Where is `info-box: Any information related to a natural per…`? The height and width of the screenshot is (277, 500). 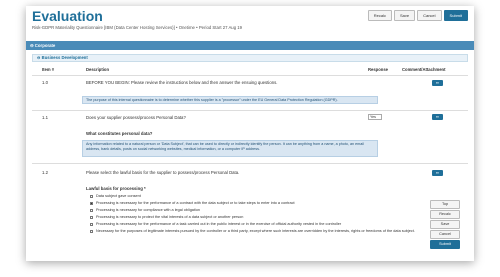
info-box: Any information related to a natural per… is located at coordinates (230, 148).